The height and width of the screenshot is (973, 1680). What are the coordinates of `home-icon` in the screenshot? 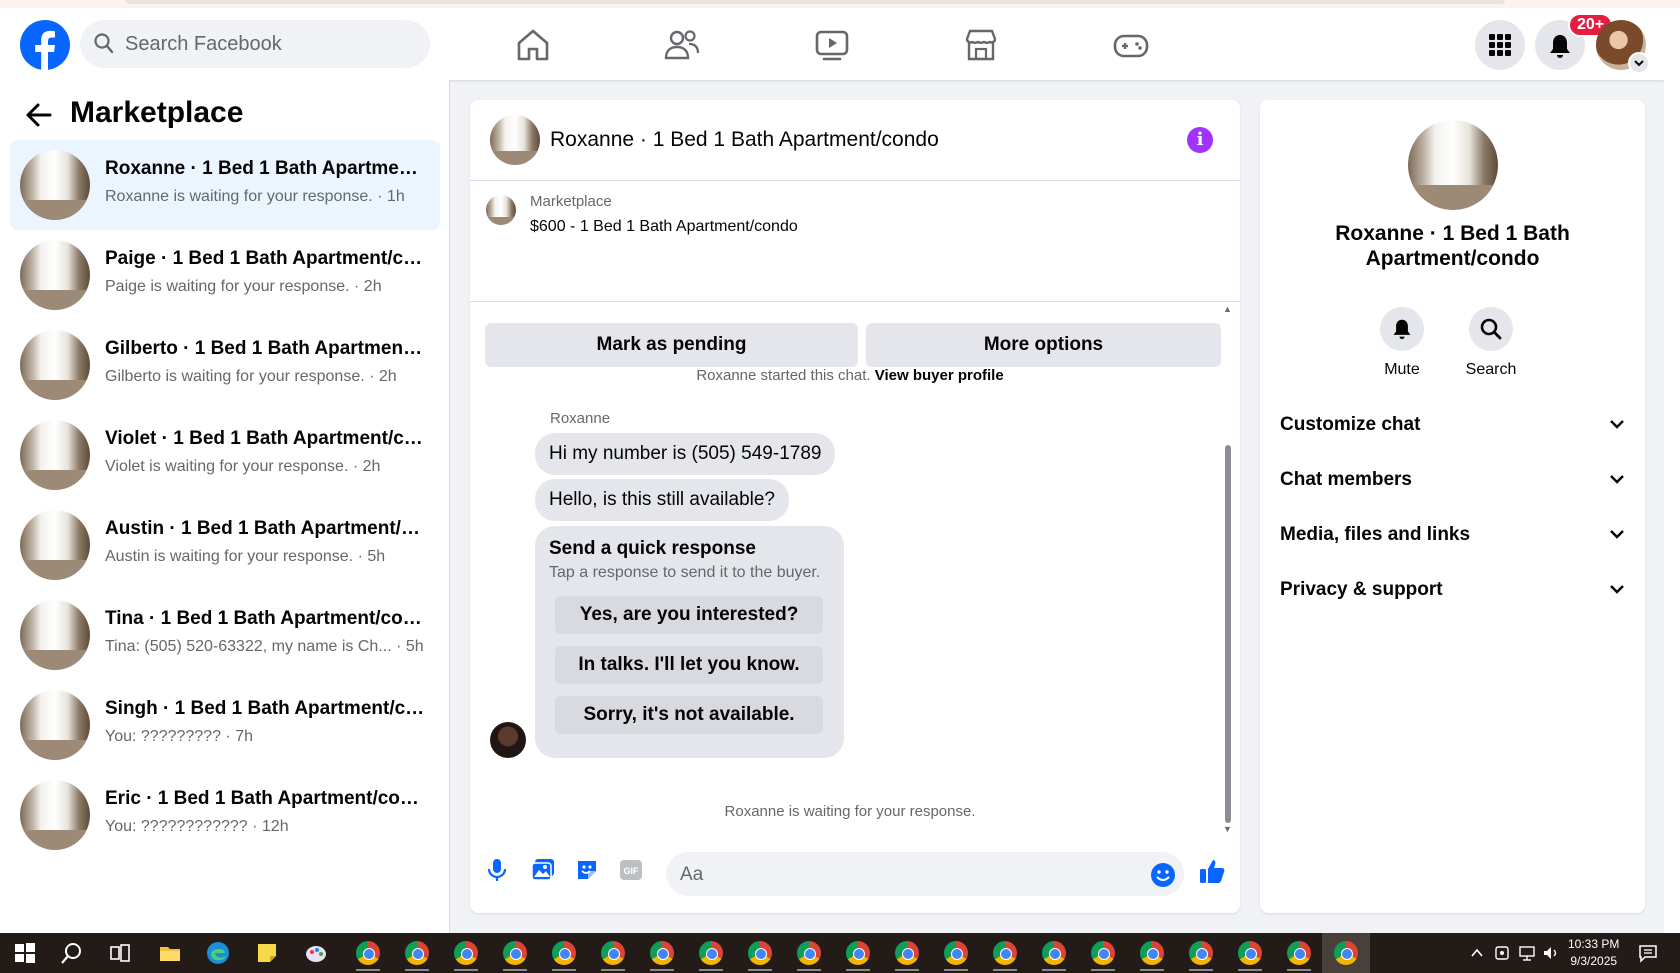 It's located at (533, 45).